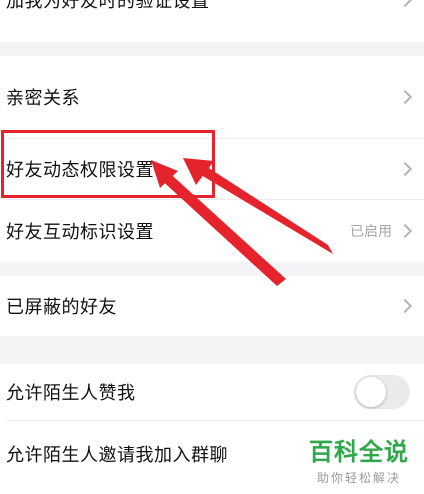 The width and height of the screenshot is (424, 494). Describe the element at coordinates (71, 393) in the screenshot. I see `row-label: 允许陌生人赞我` at that location.